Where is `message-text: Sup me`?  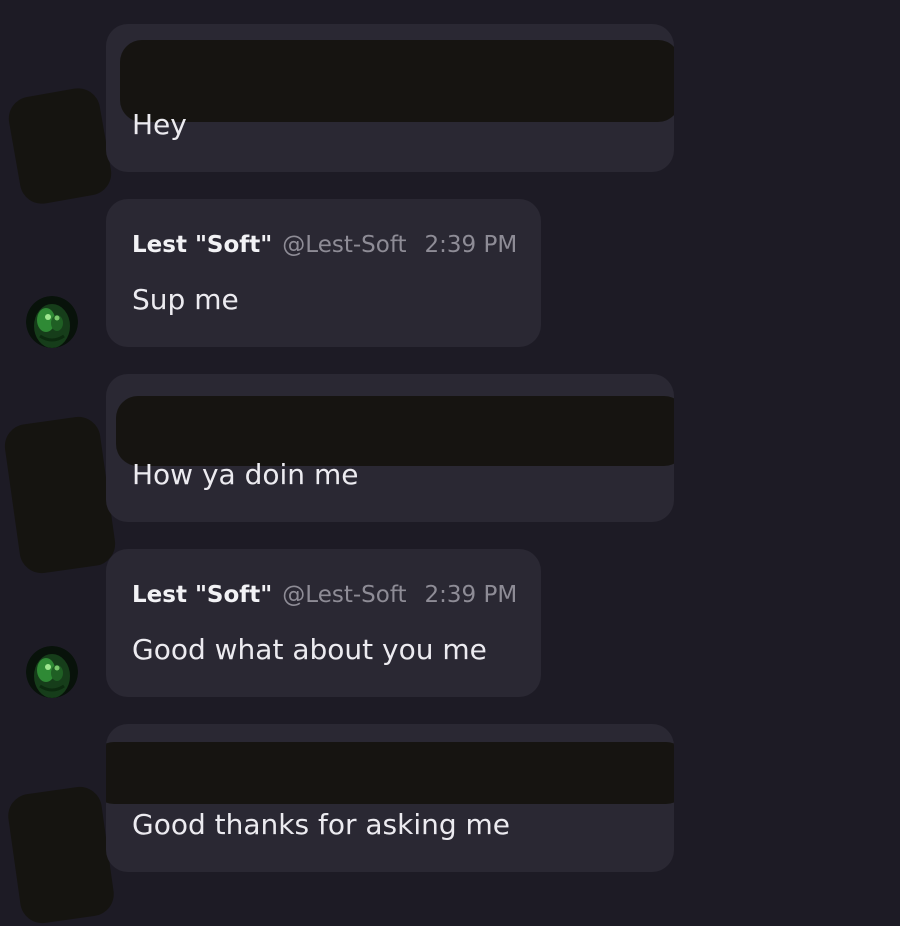
message-text: Sup me is located at coordinates (185, 299).